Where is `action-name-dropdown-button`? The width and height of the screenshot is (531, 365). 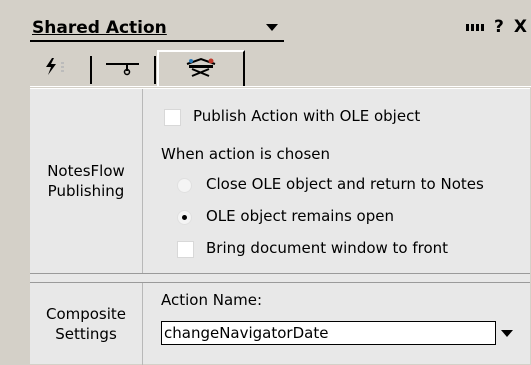
action-name-dropdown-button is located at coordinates (507, 333).